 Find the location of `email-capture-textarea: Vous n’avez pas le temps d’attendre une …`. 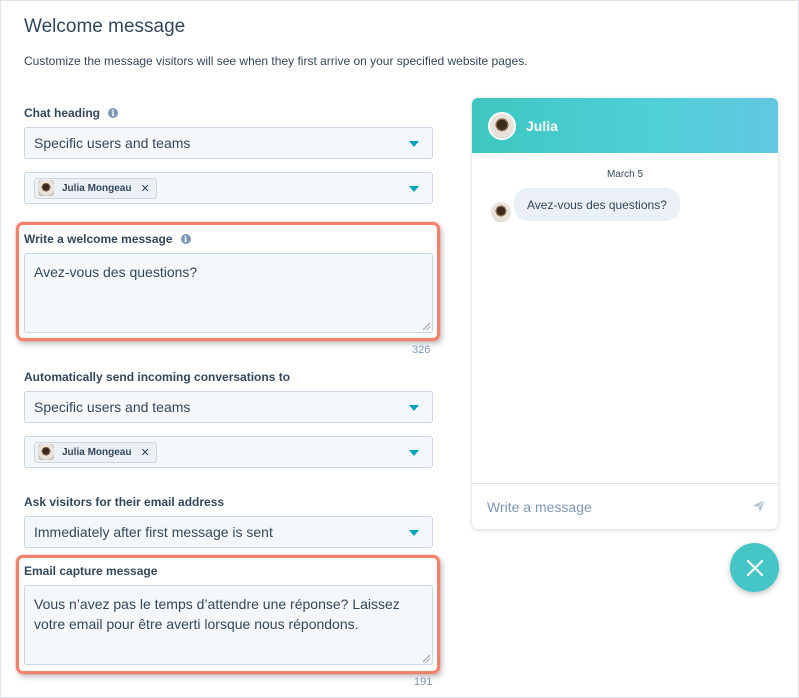

email-capture-textarea: Vous n’avez pas le temps d’attendre une … is located at coordinates (228, 625).